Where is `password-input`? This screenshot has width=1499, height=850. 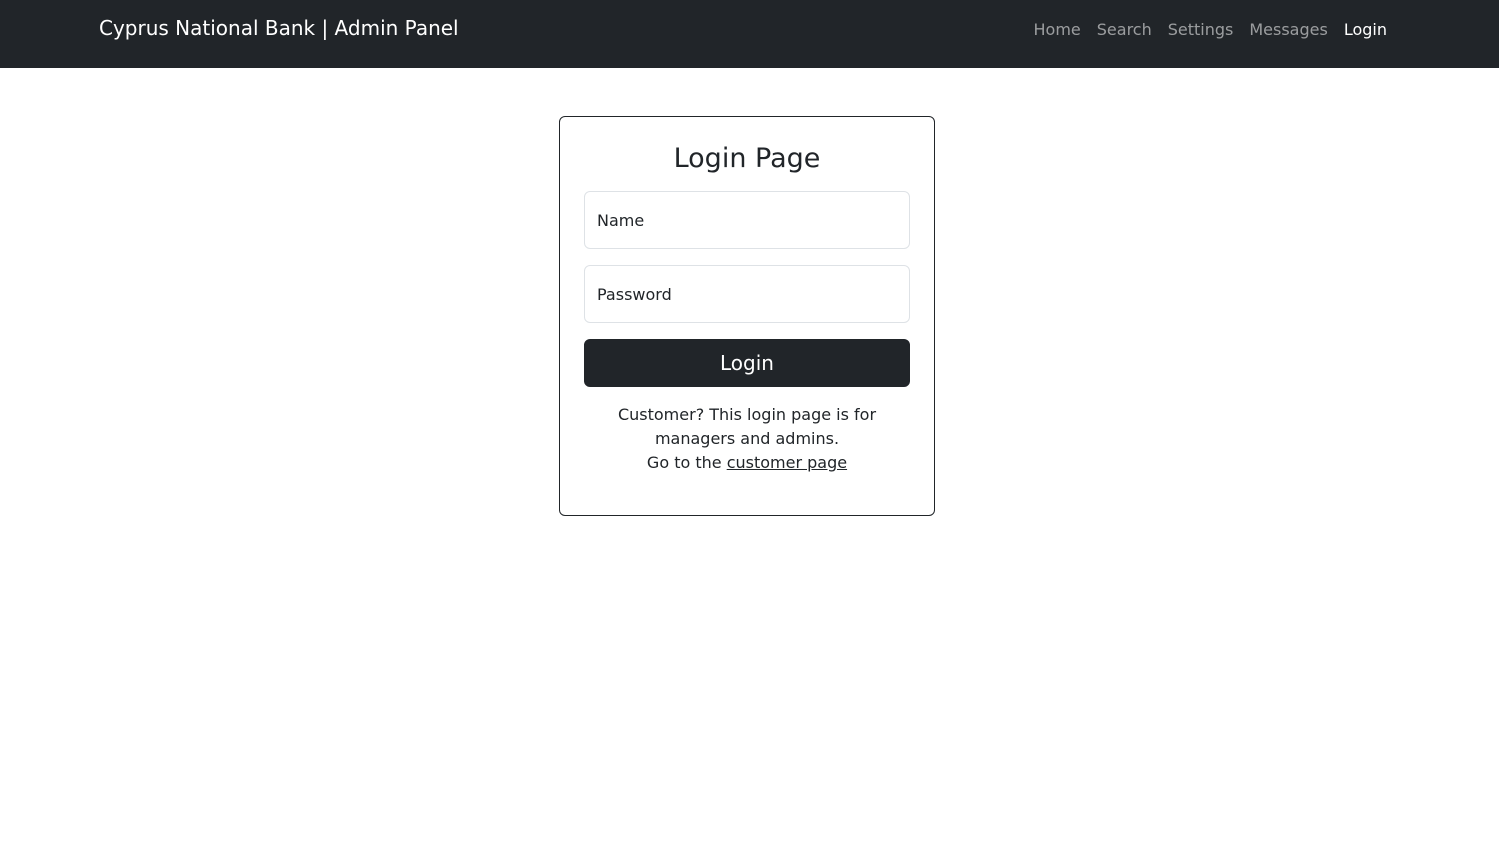
password-input is located at coordinates (747, 294).